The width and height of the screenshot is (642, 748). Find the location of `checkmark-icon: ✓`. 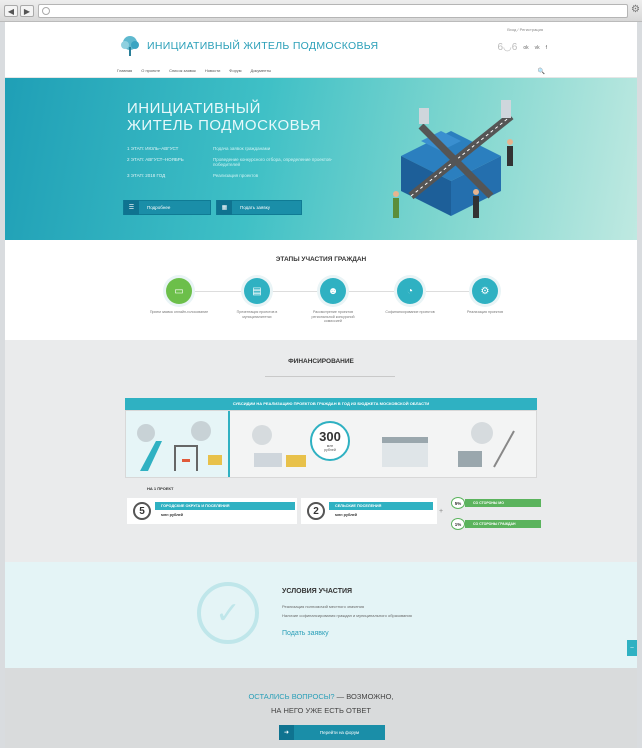

checkmark-icon: ✓ is located at coordinates (228, 613).